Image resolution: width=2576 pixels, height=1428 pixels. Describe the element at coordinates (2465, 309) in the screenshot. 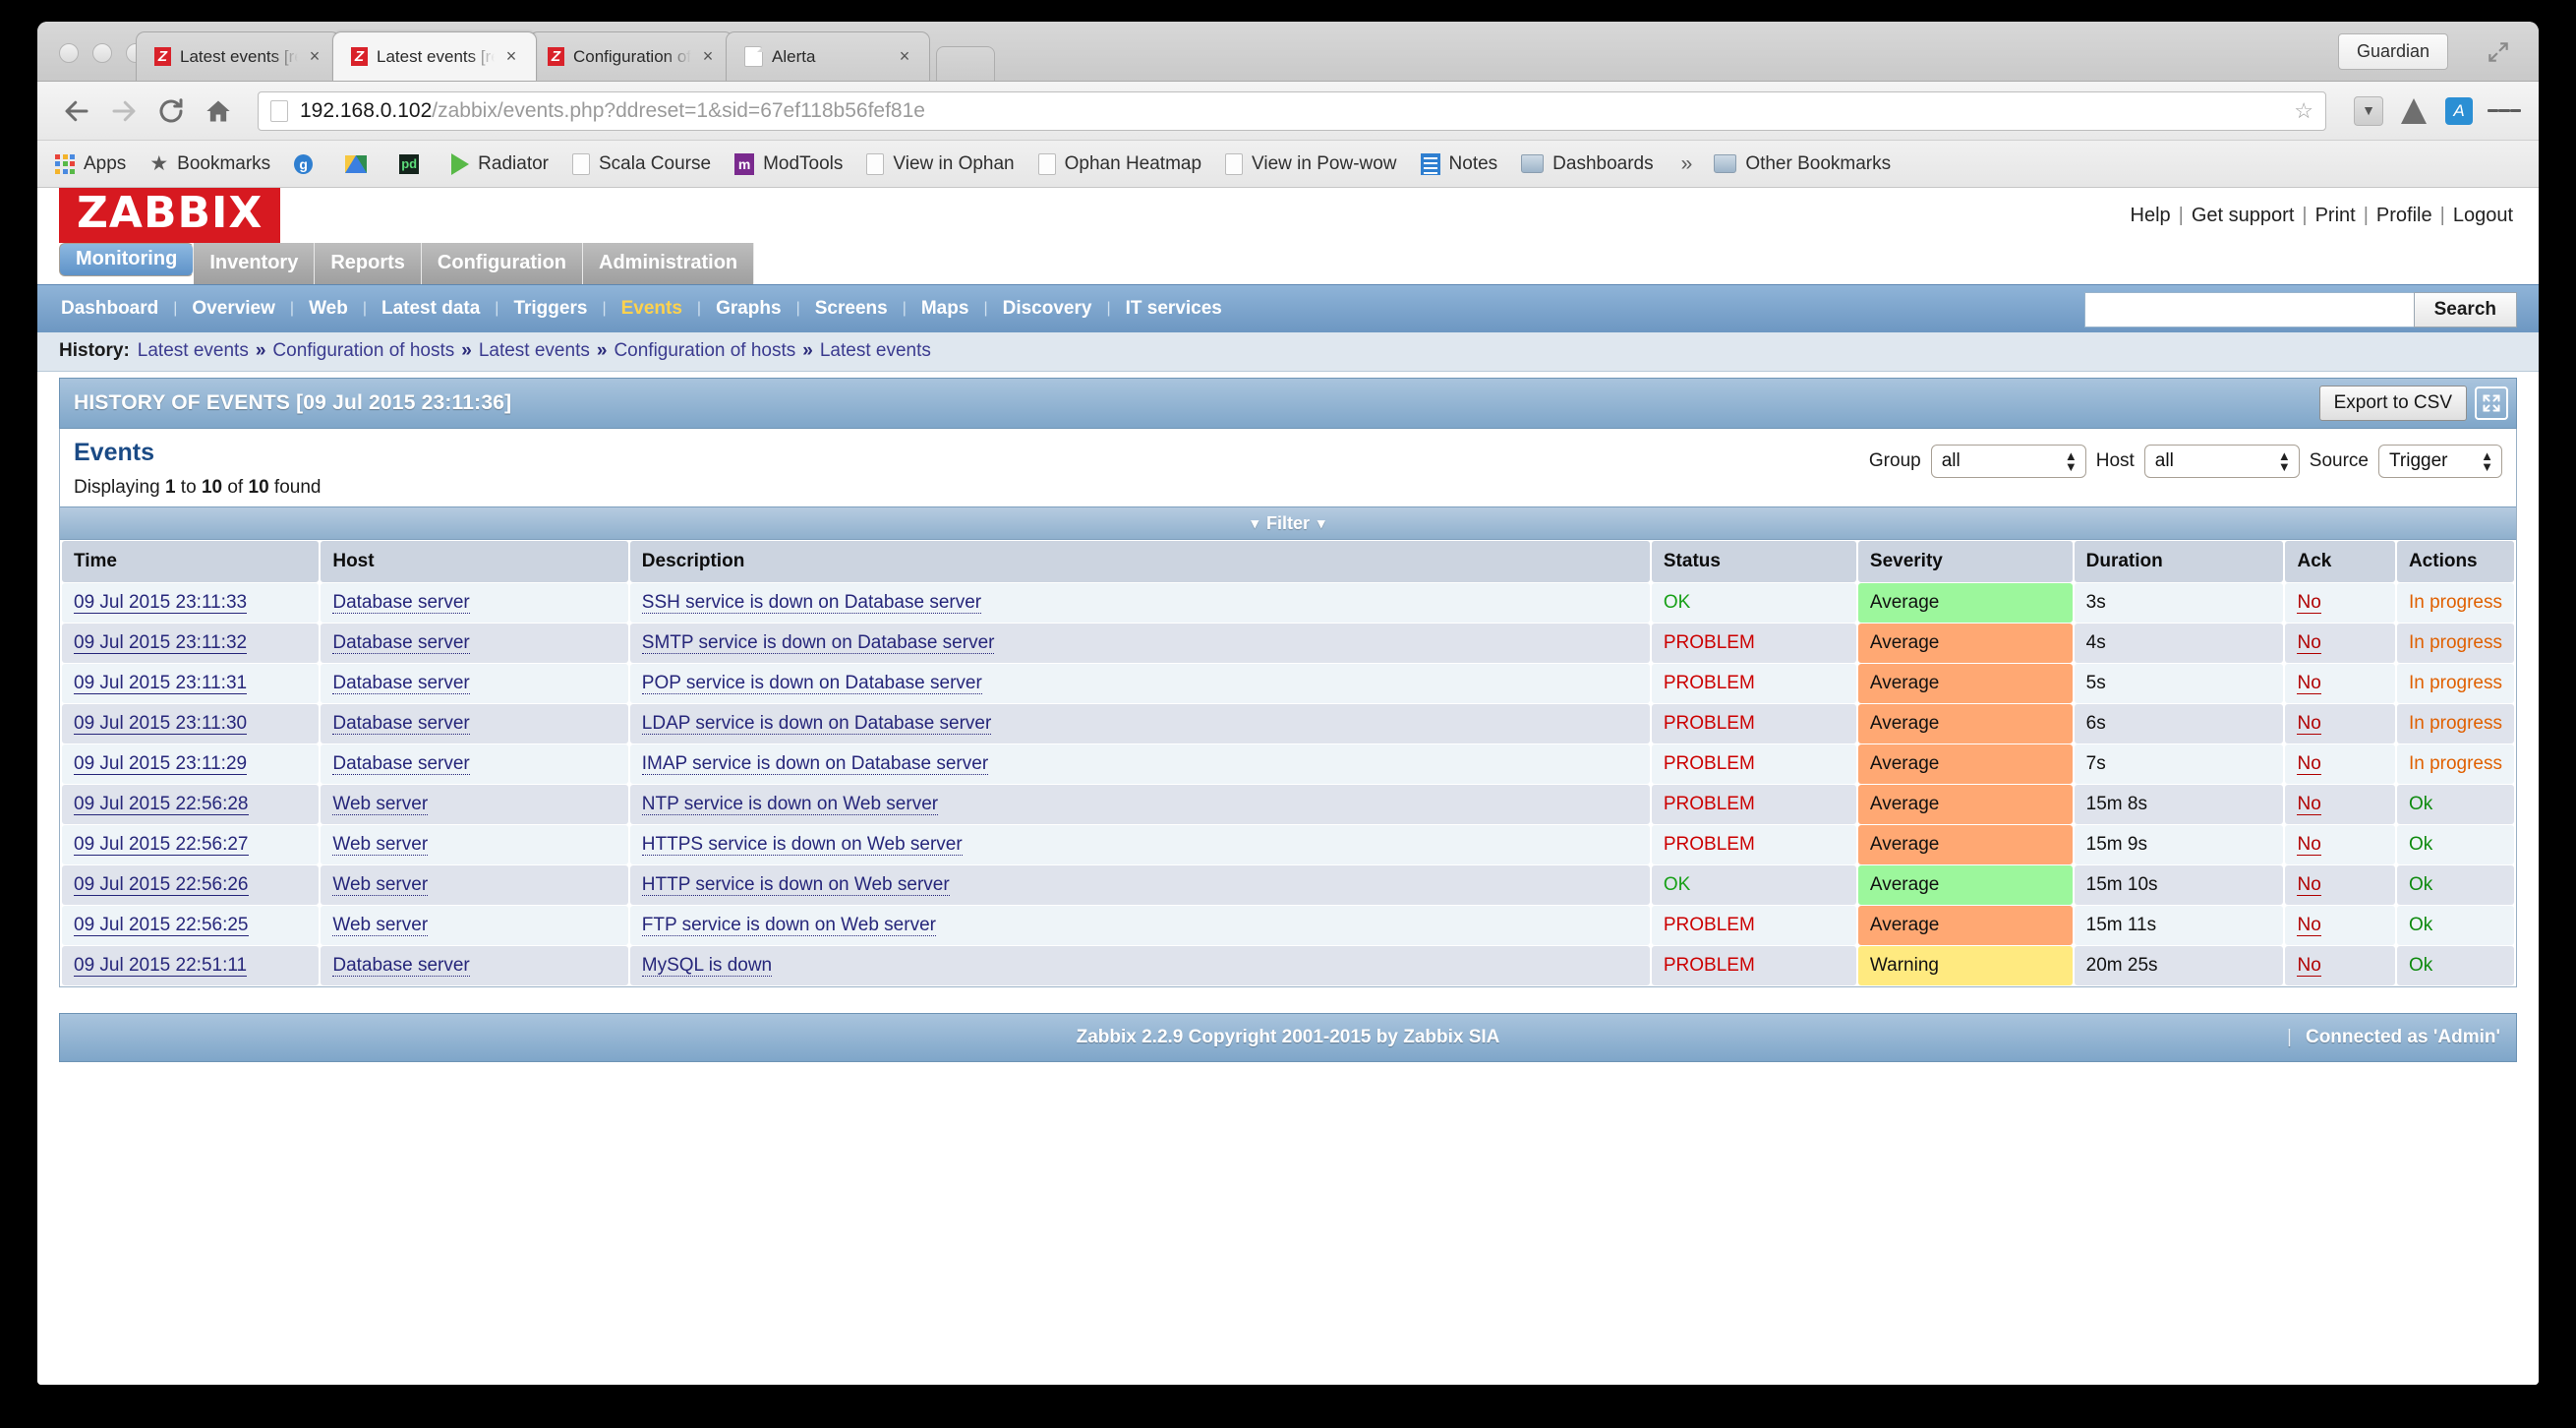

I see `search-button: Search` at that location.